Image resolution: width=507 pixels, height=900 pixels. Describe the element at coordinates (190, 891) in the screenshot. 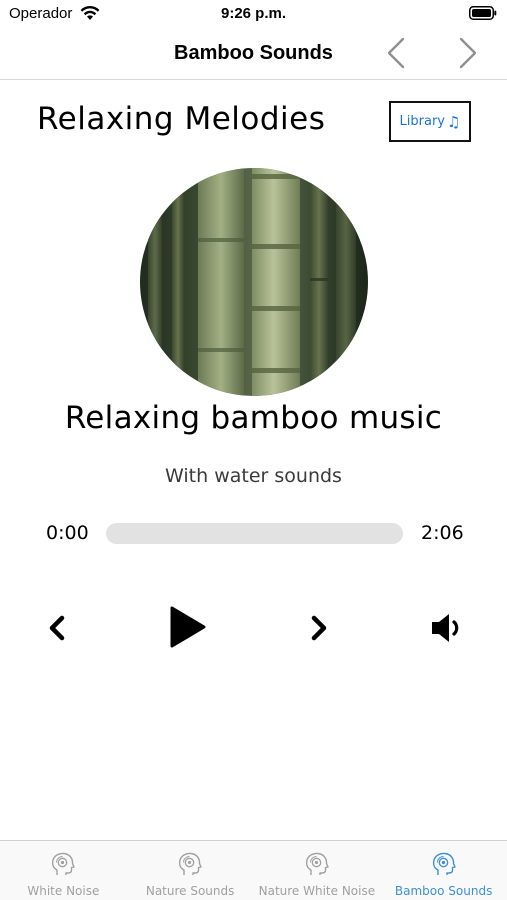

I see `tab-label: Nature Sounds` at that location.